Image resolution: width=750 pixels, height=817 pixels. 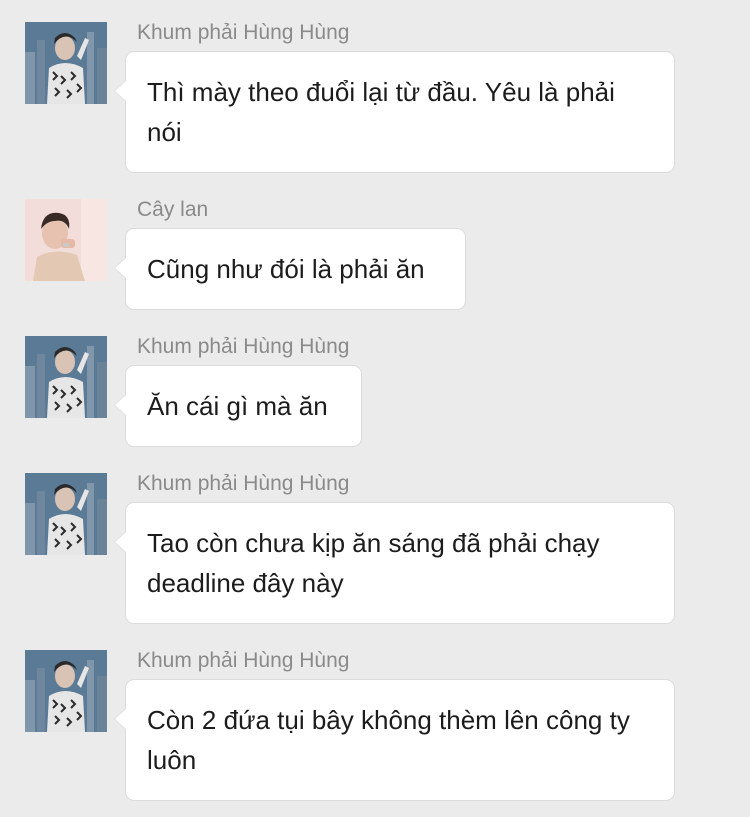 I want to click on message-bubble: Ăn cái gì mà ăn, so click(x=238, y=406).